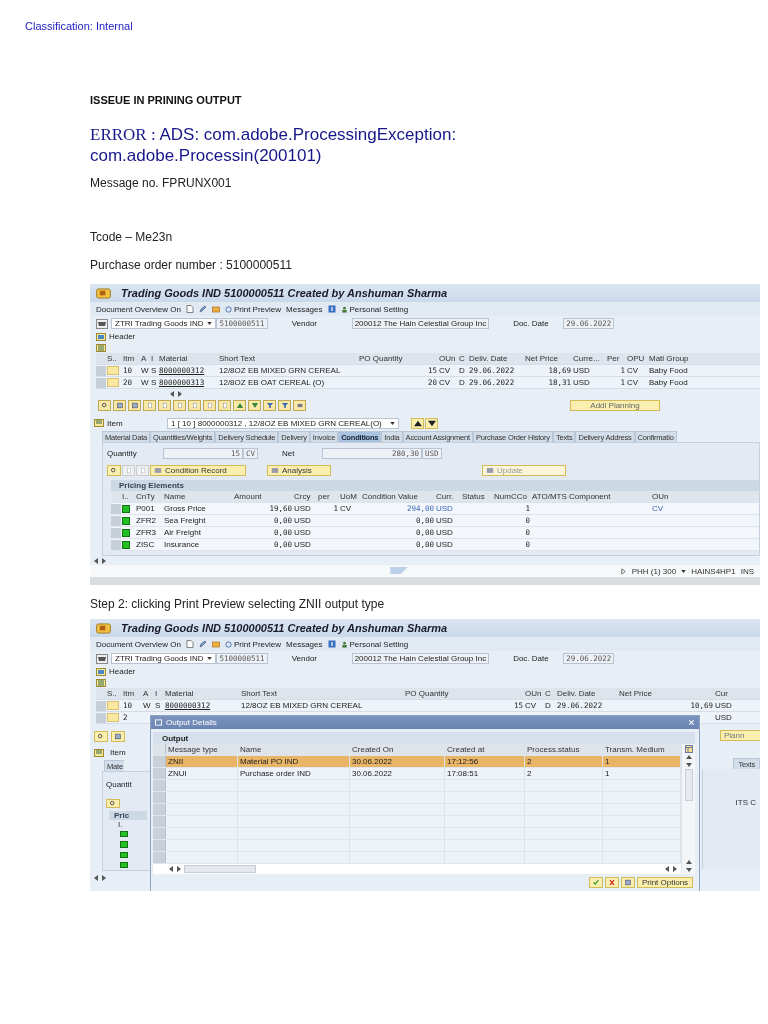  I want to click on column-header: Material, so click(179, 693).